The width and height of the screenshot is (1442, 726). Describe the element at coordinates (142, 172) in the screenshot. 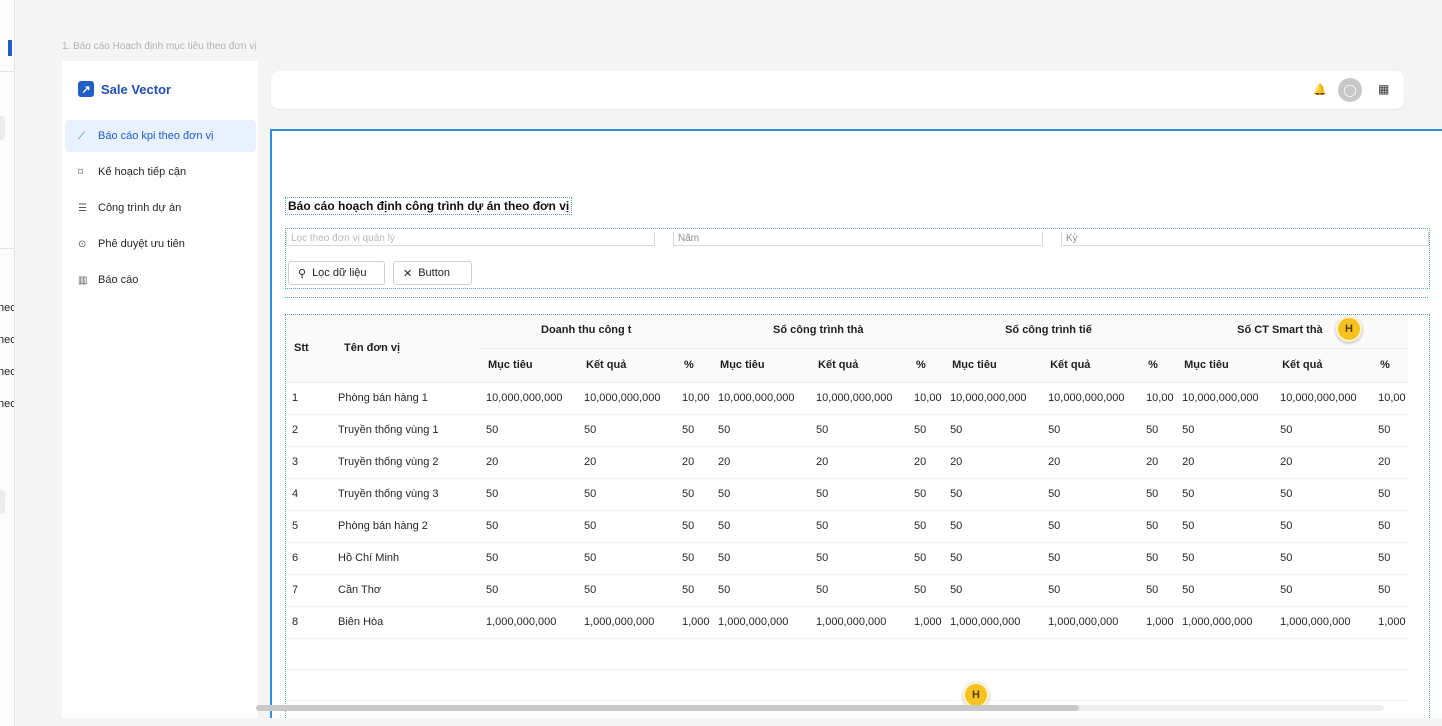

I see `sidebar-item-label: Kế hoạch tiếp cận` at that location.